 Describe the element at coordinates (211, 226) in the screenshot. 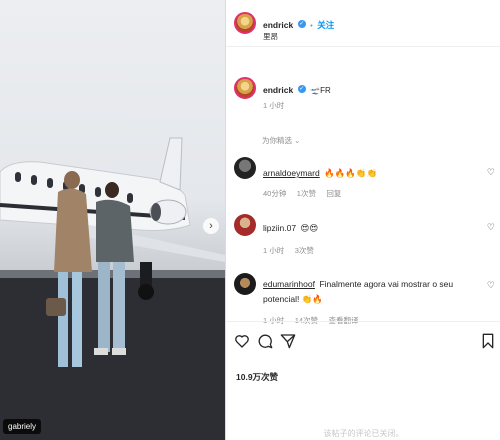

I see `next-photo-button: ›` at that location.